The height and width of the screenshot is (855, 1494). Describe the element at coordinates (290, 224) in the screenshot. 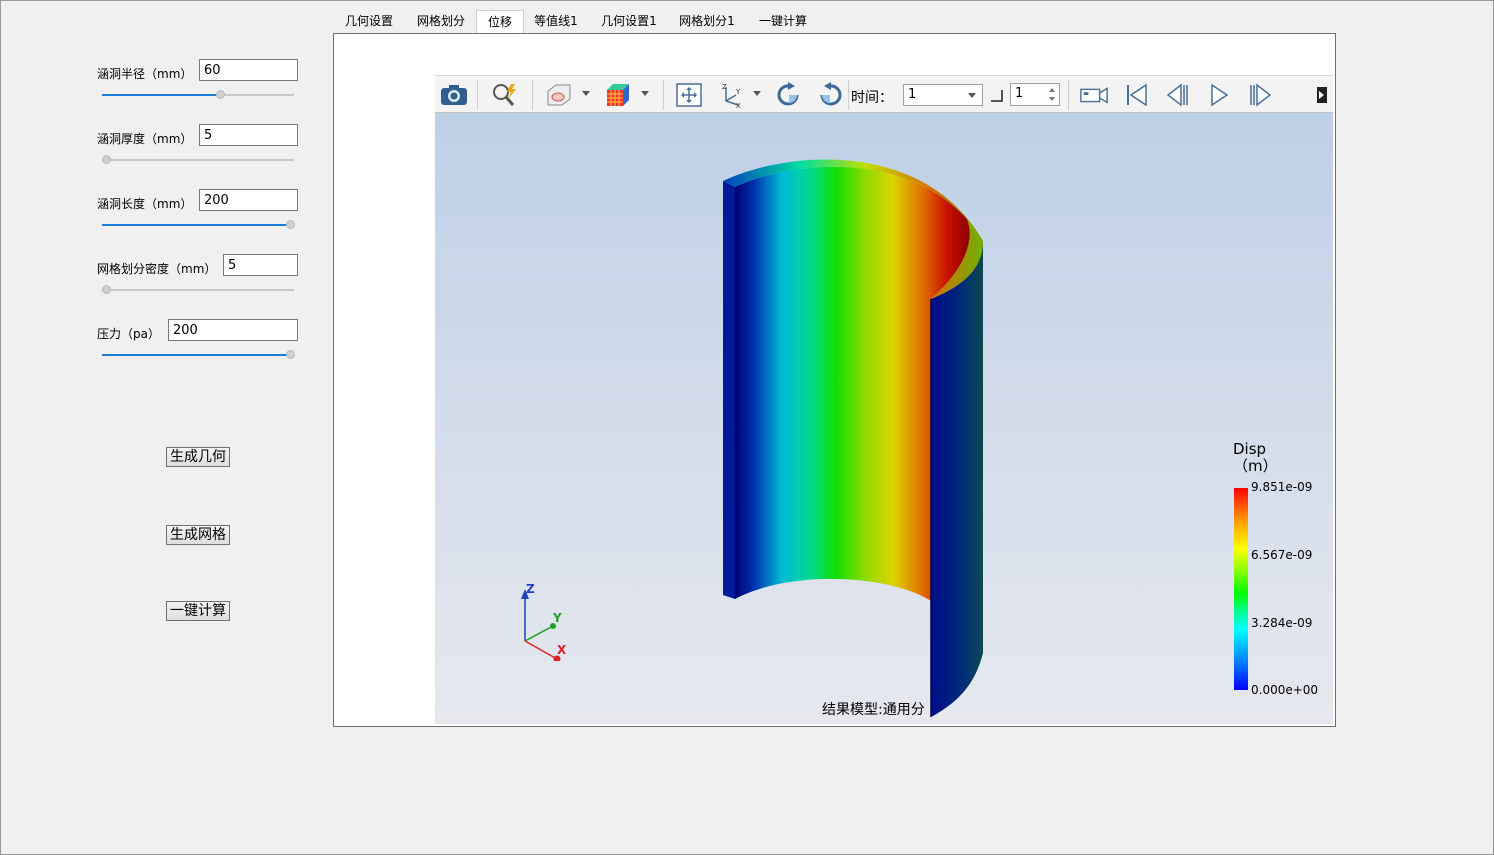

I see `length-slider-thumb` at that location.